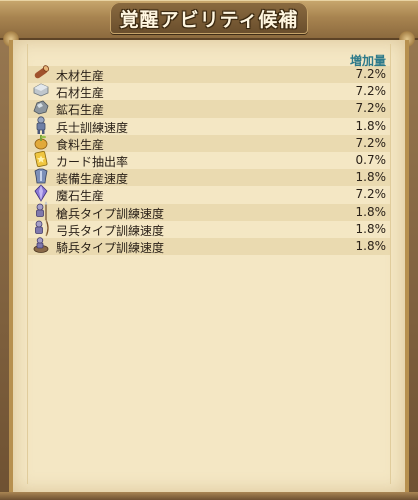 The image size is (418, 500). Describe the element at coordinates (80, 196) in the screenshot. I see `ability-label: 魔石生産` at that location.